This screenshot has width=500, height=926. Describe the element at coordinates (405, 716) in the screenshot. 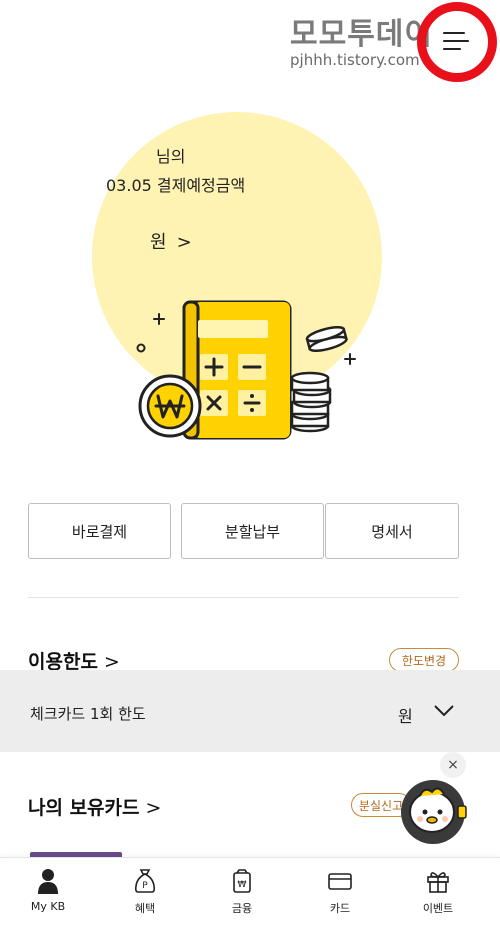

I see `check-card-limit-unit: 원` at that location.